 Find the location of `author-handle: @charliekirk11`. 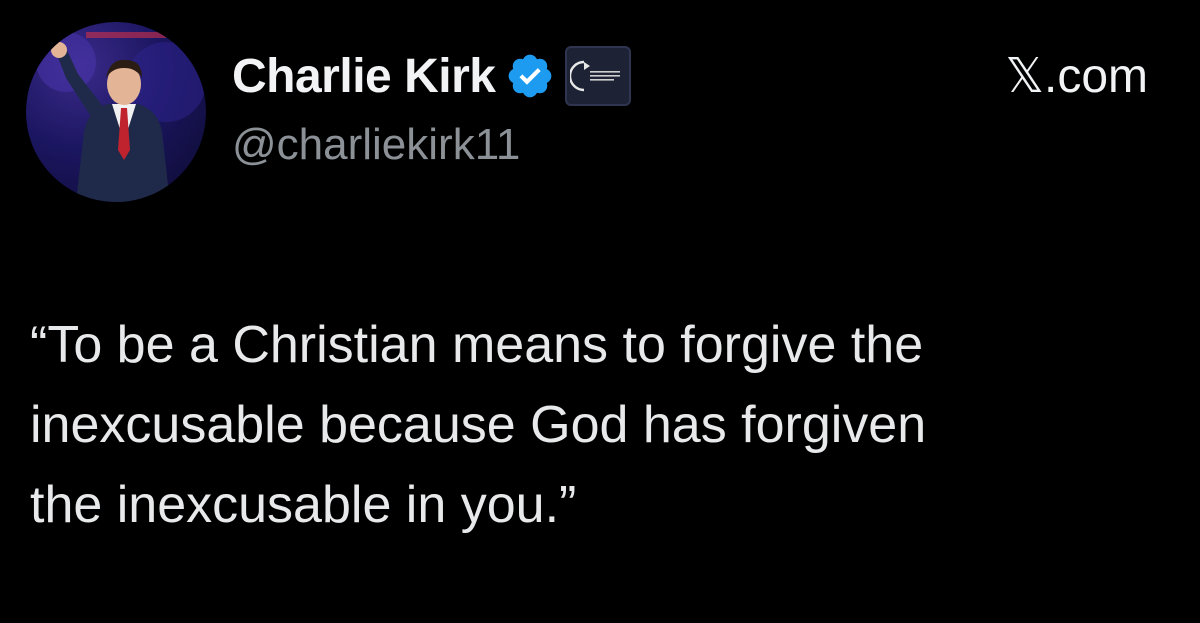

author-handle: @charliekirk11 is located at coordinates (376, 145).